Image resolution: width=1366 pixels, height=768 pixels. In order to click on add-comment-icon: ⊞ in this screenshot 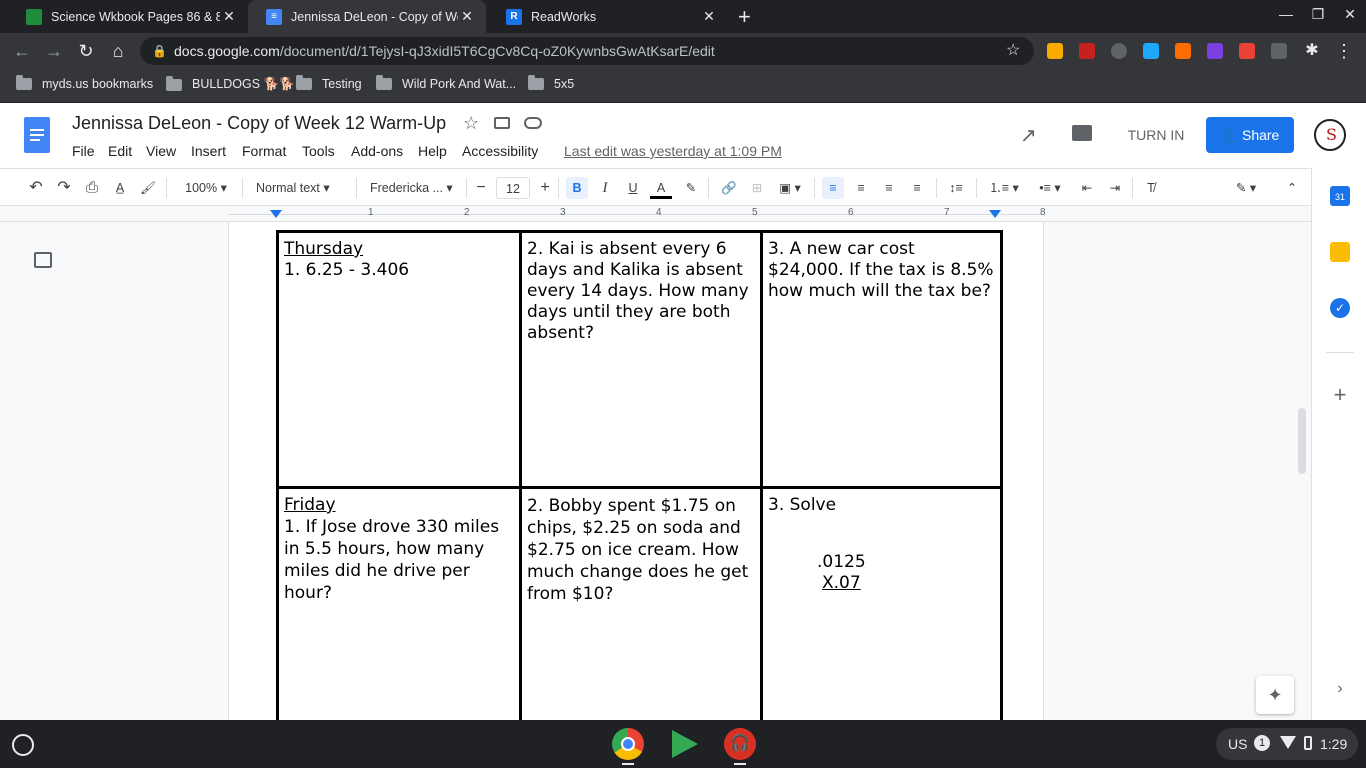, I will do `click(757, 188)`.